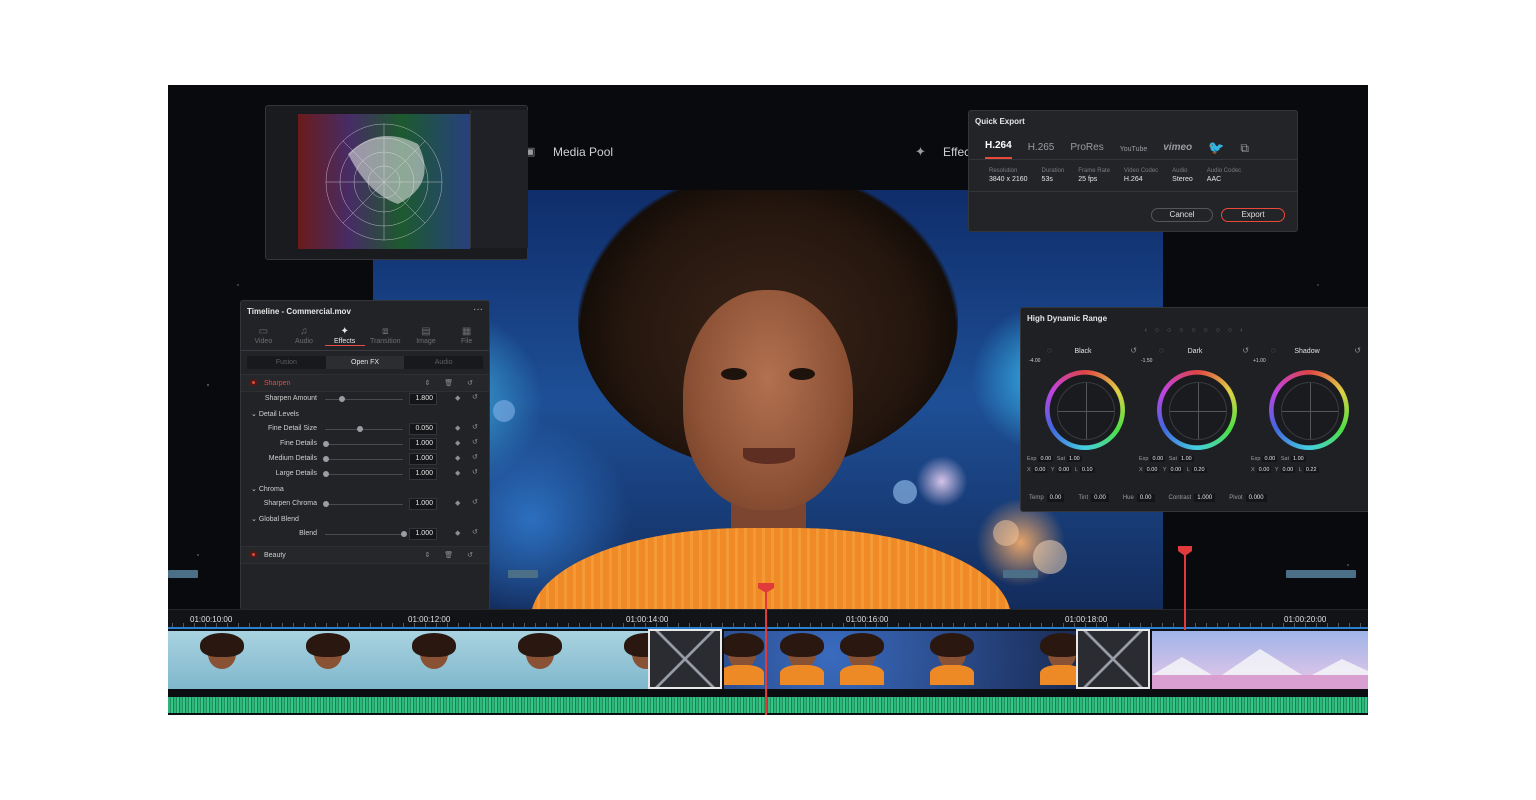 The height and width of the screenshot is (800, 1536). I want to click on contrast-control: Contrast 1.000, so click(1192, 498).